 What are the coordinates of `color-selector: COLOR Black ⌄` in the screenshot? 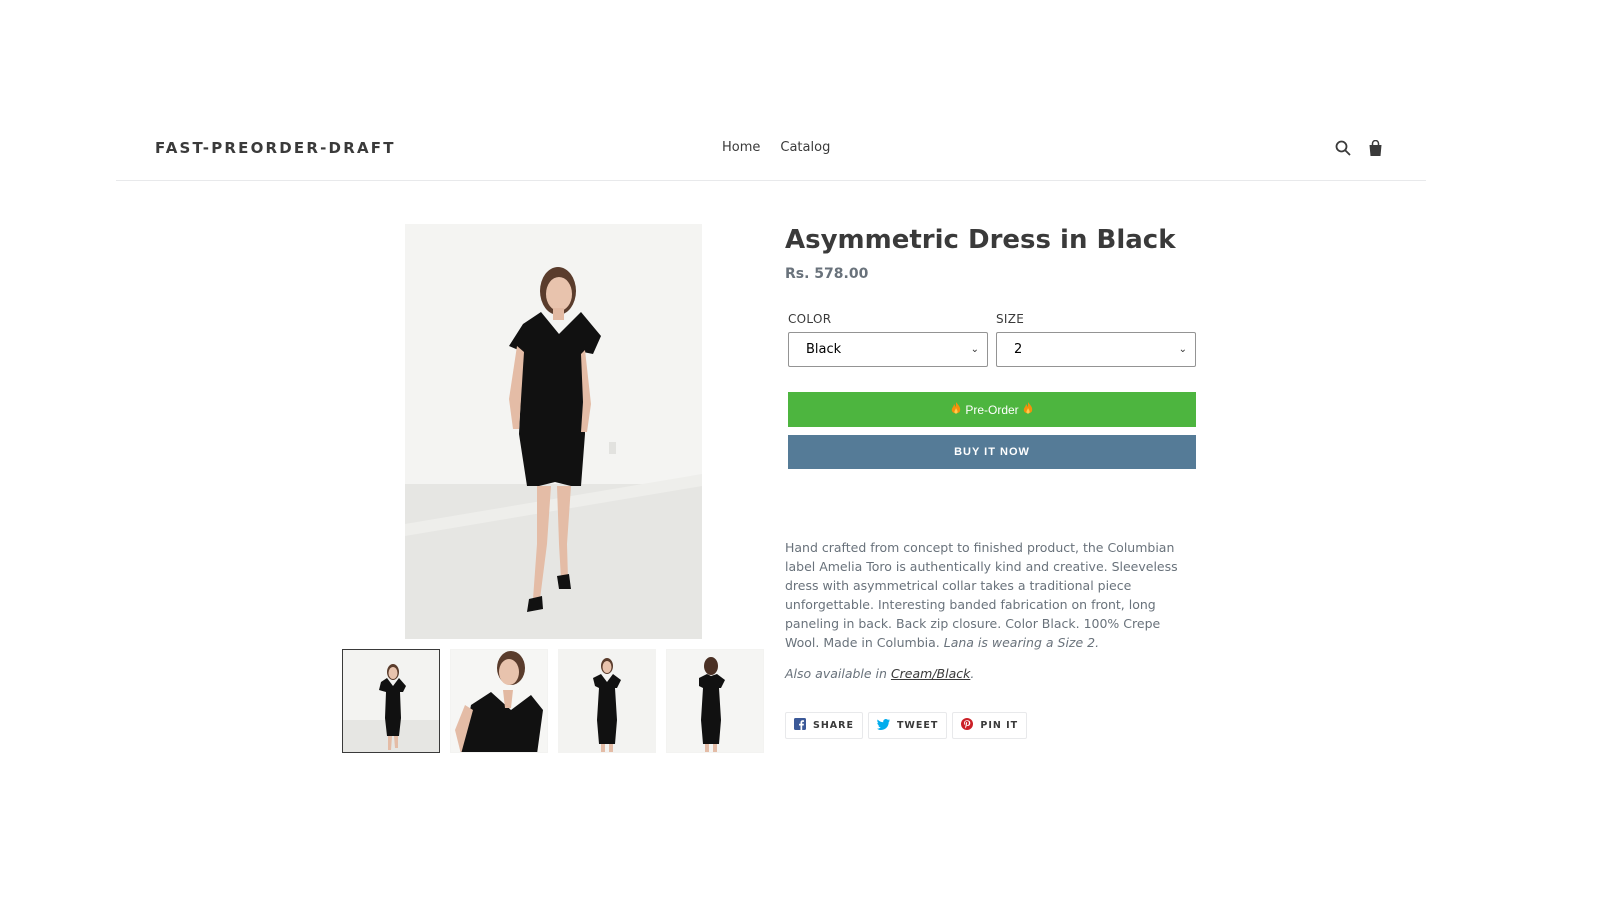 It's located at (888, 339).